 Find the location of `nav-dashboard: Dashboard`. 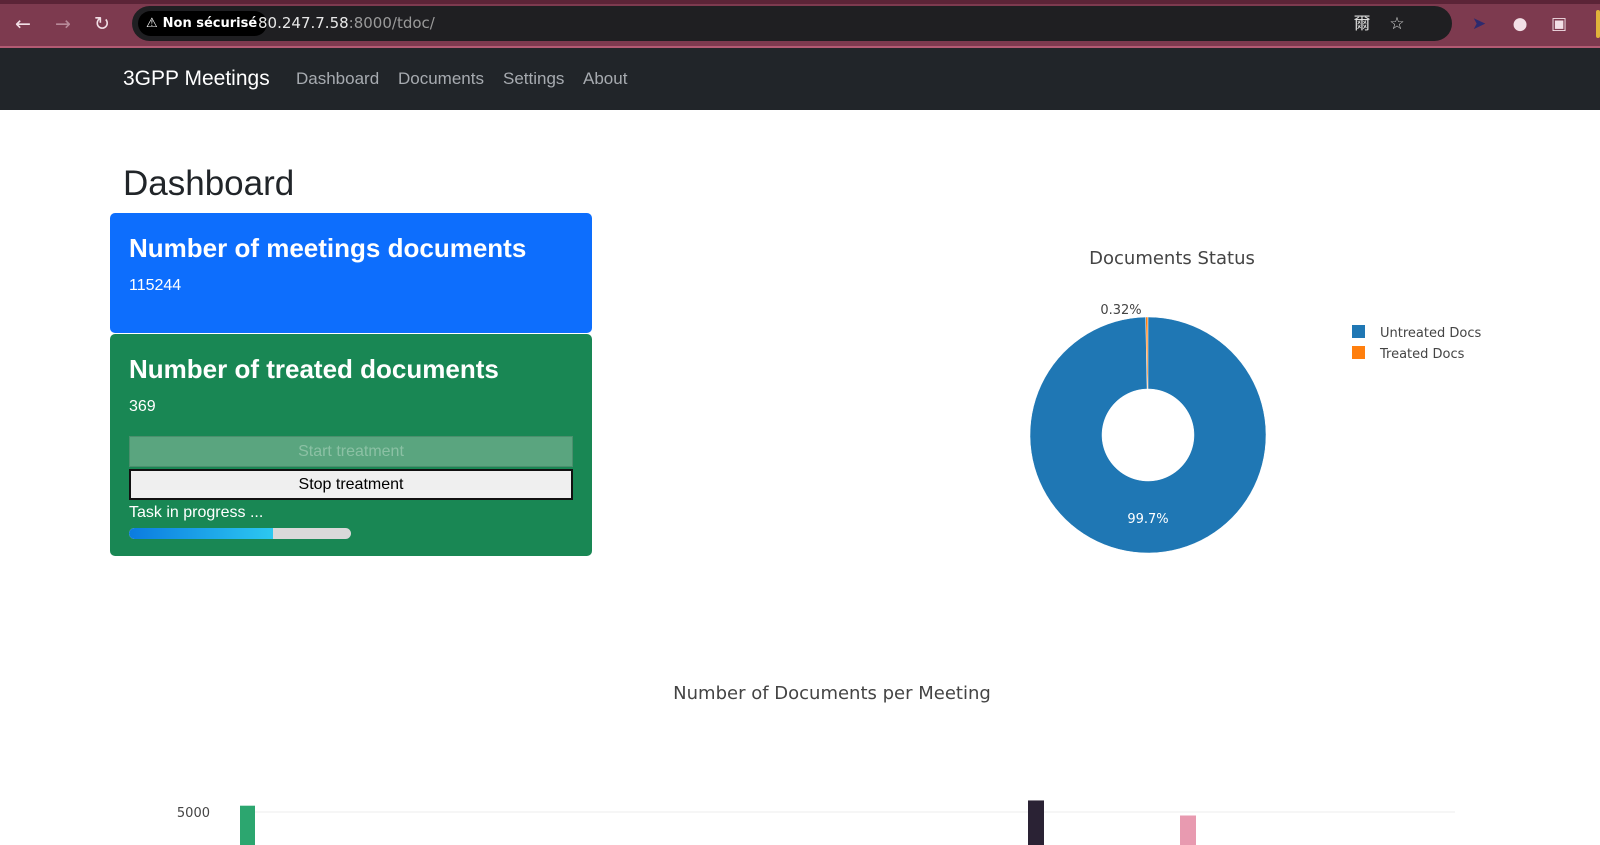

nav-dashboard: Dashboard is located at coordinates (337, 79).